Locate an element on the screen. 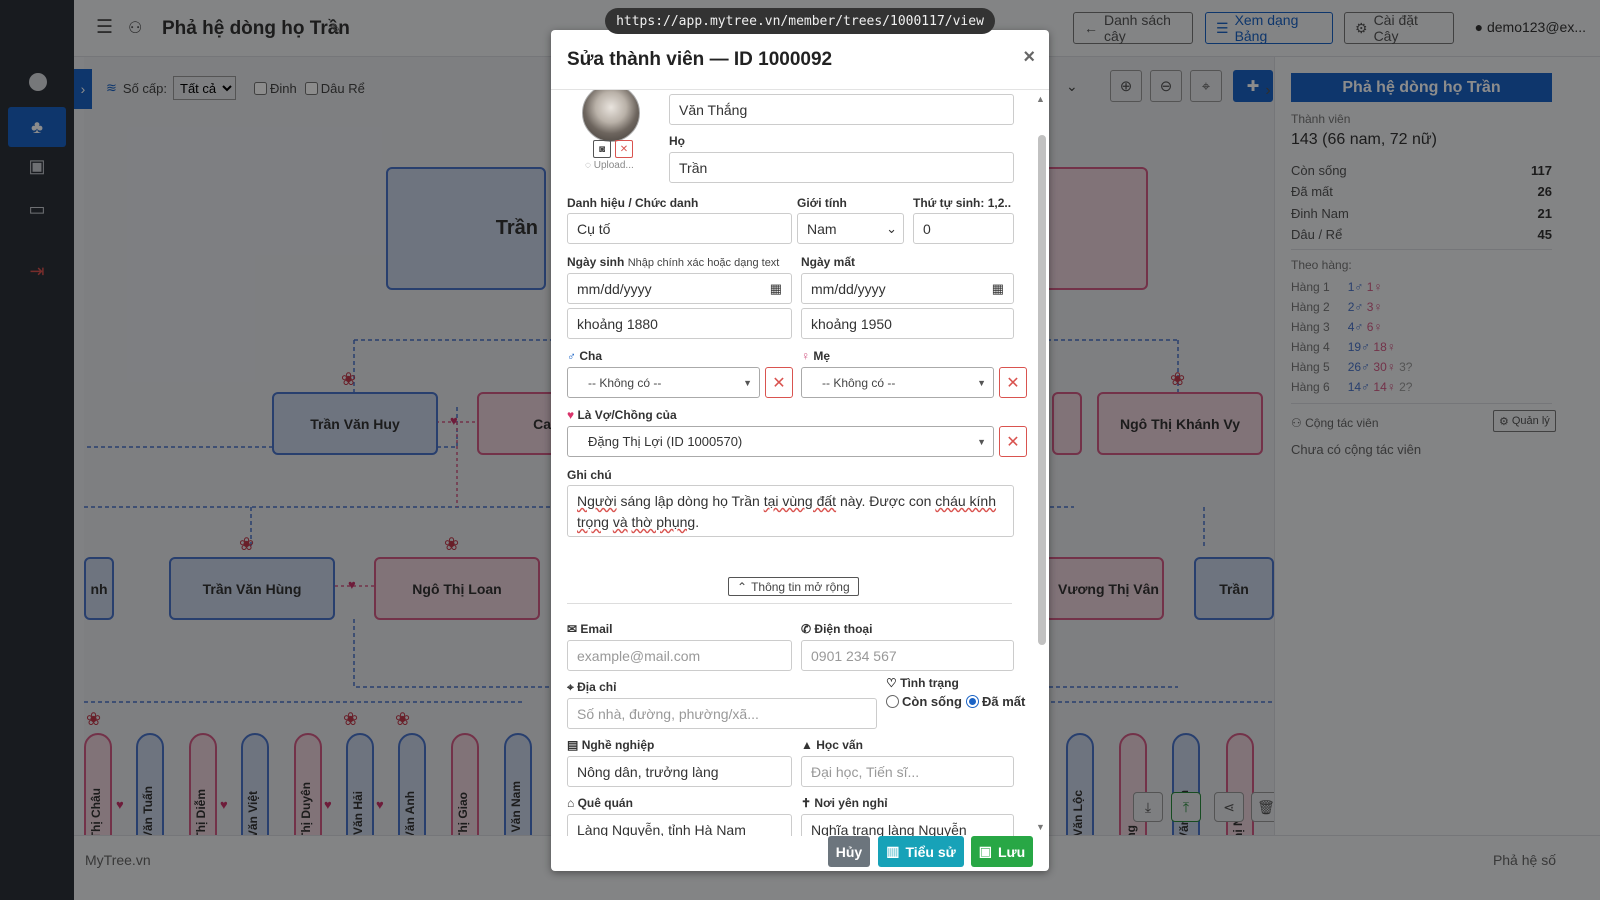  job-input: Nông dân, trưởng làng is located at coordinates (679, 771).